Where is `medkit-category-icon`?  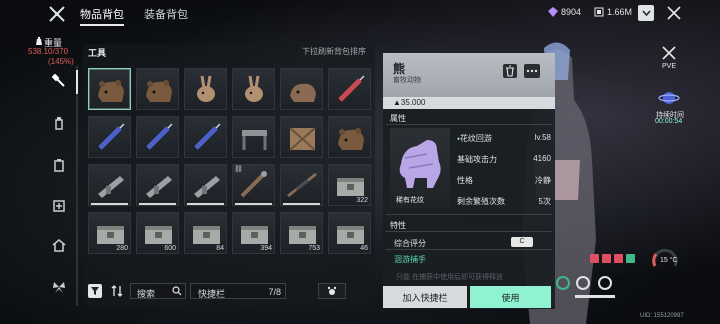
medkit-category-icon is located at coordinates (59, 205).